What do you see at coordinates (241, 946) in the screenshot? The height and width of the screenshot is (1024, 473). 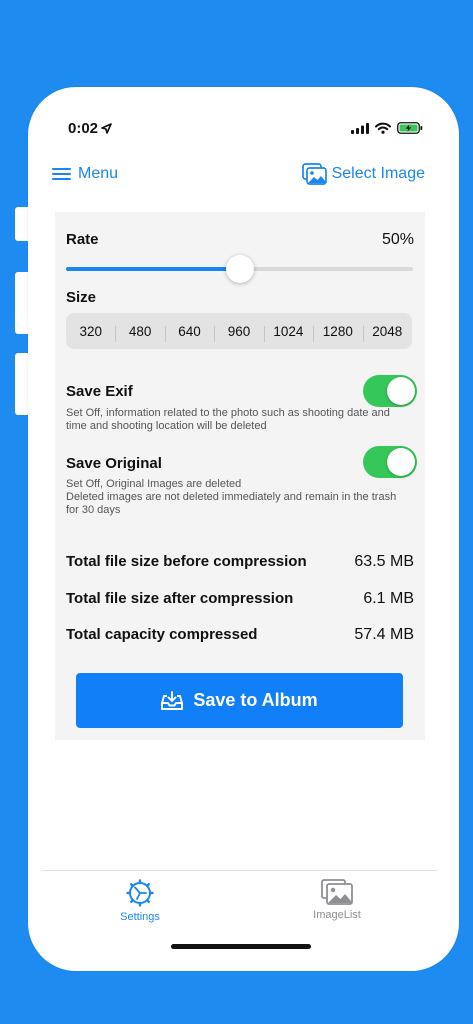 I see `home-indicator` at bounding box center [241, 946].